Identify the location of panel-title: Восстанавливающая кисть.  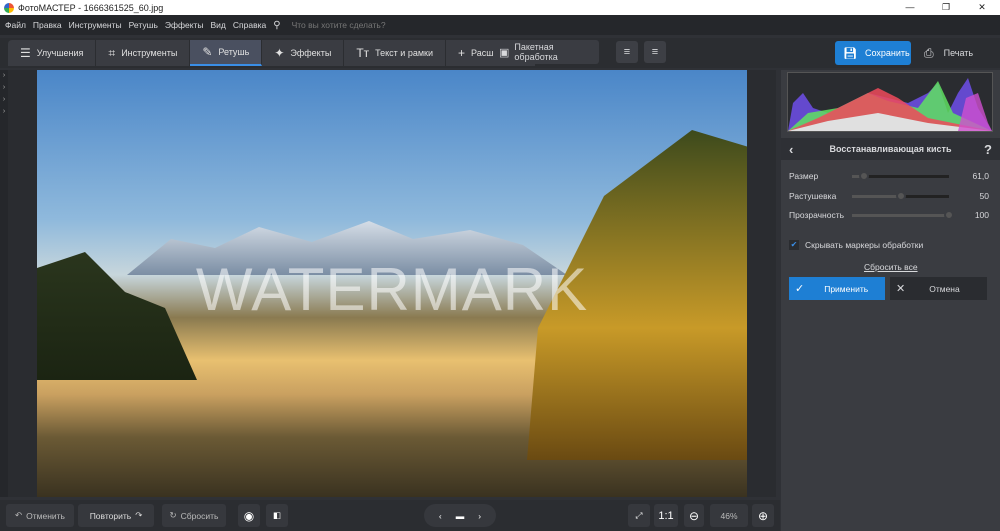
(890, 149).